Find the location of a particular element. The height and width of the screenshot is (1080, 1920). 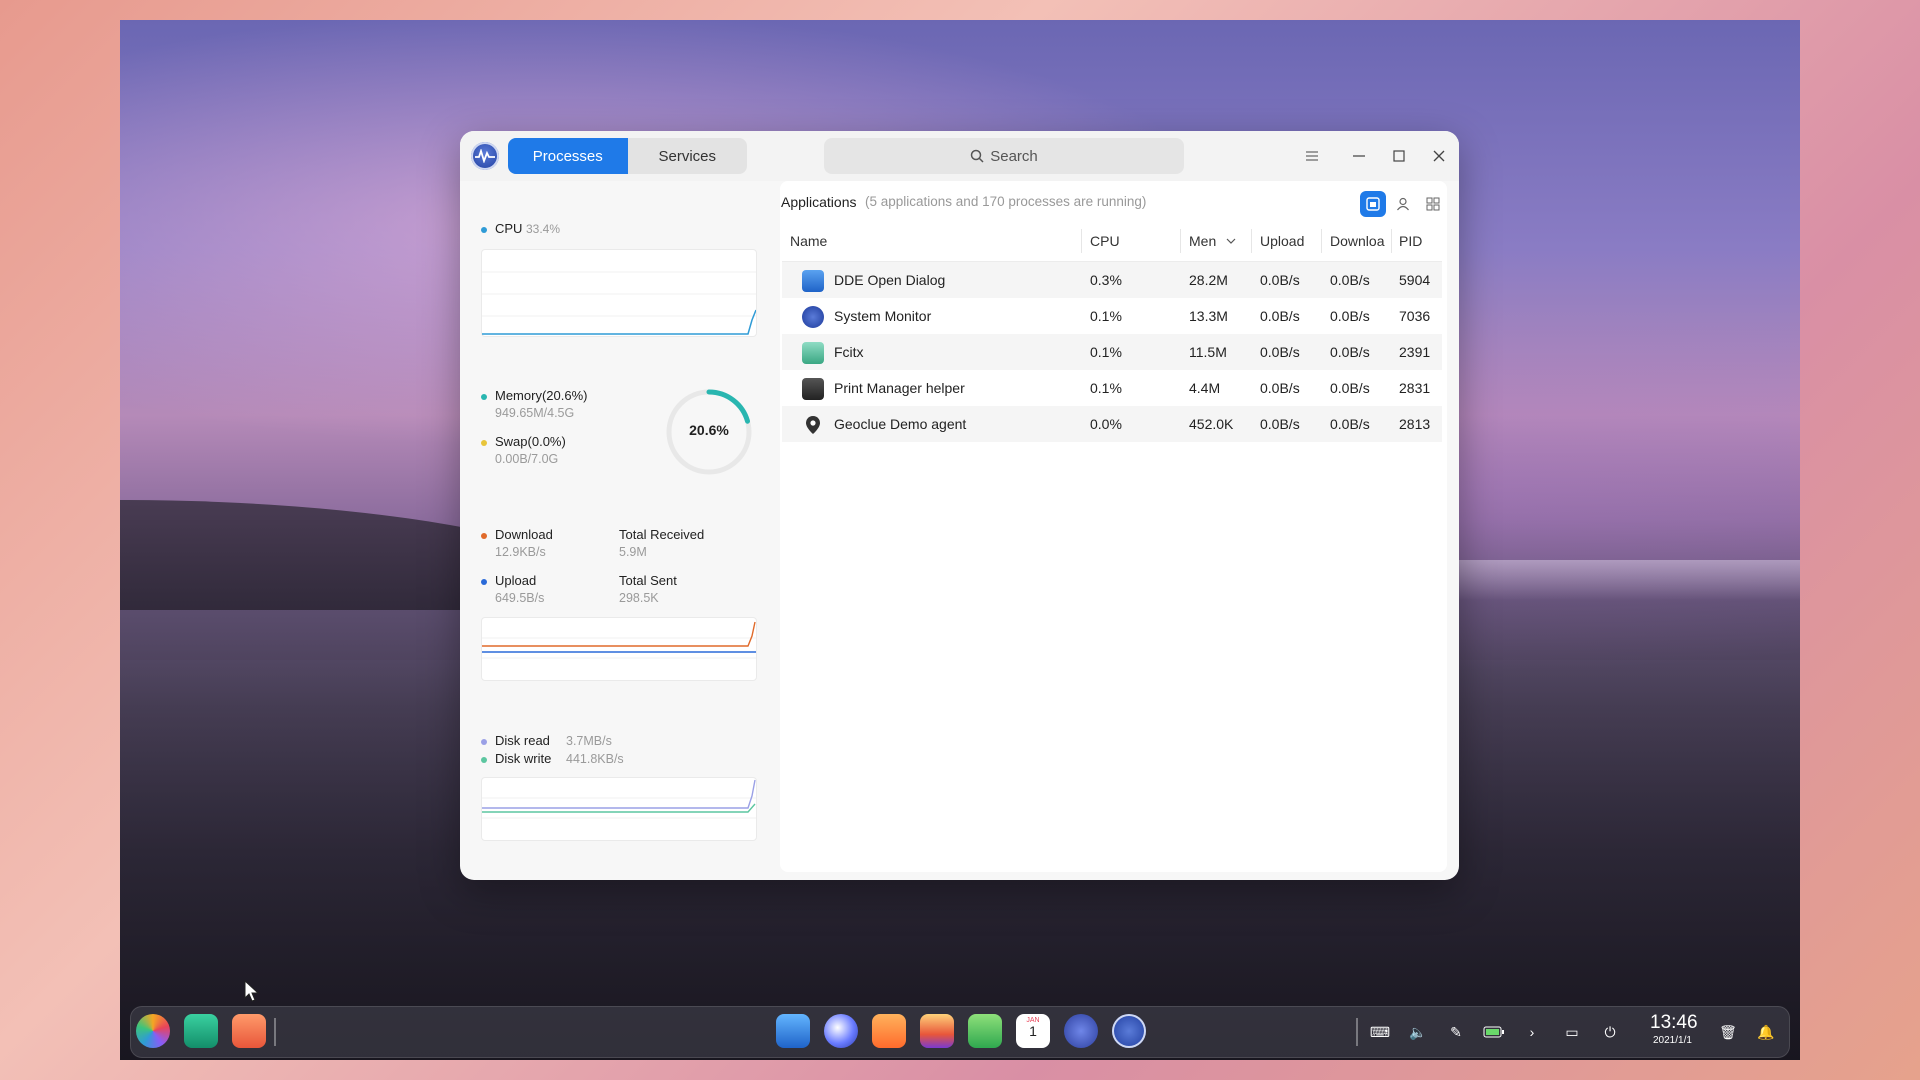

process-cpu: 0.3% is located at coordinates (1106, 280).